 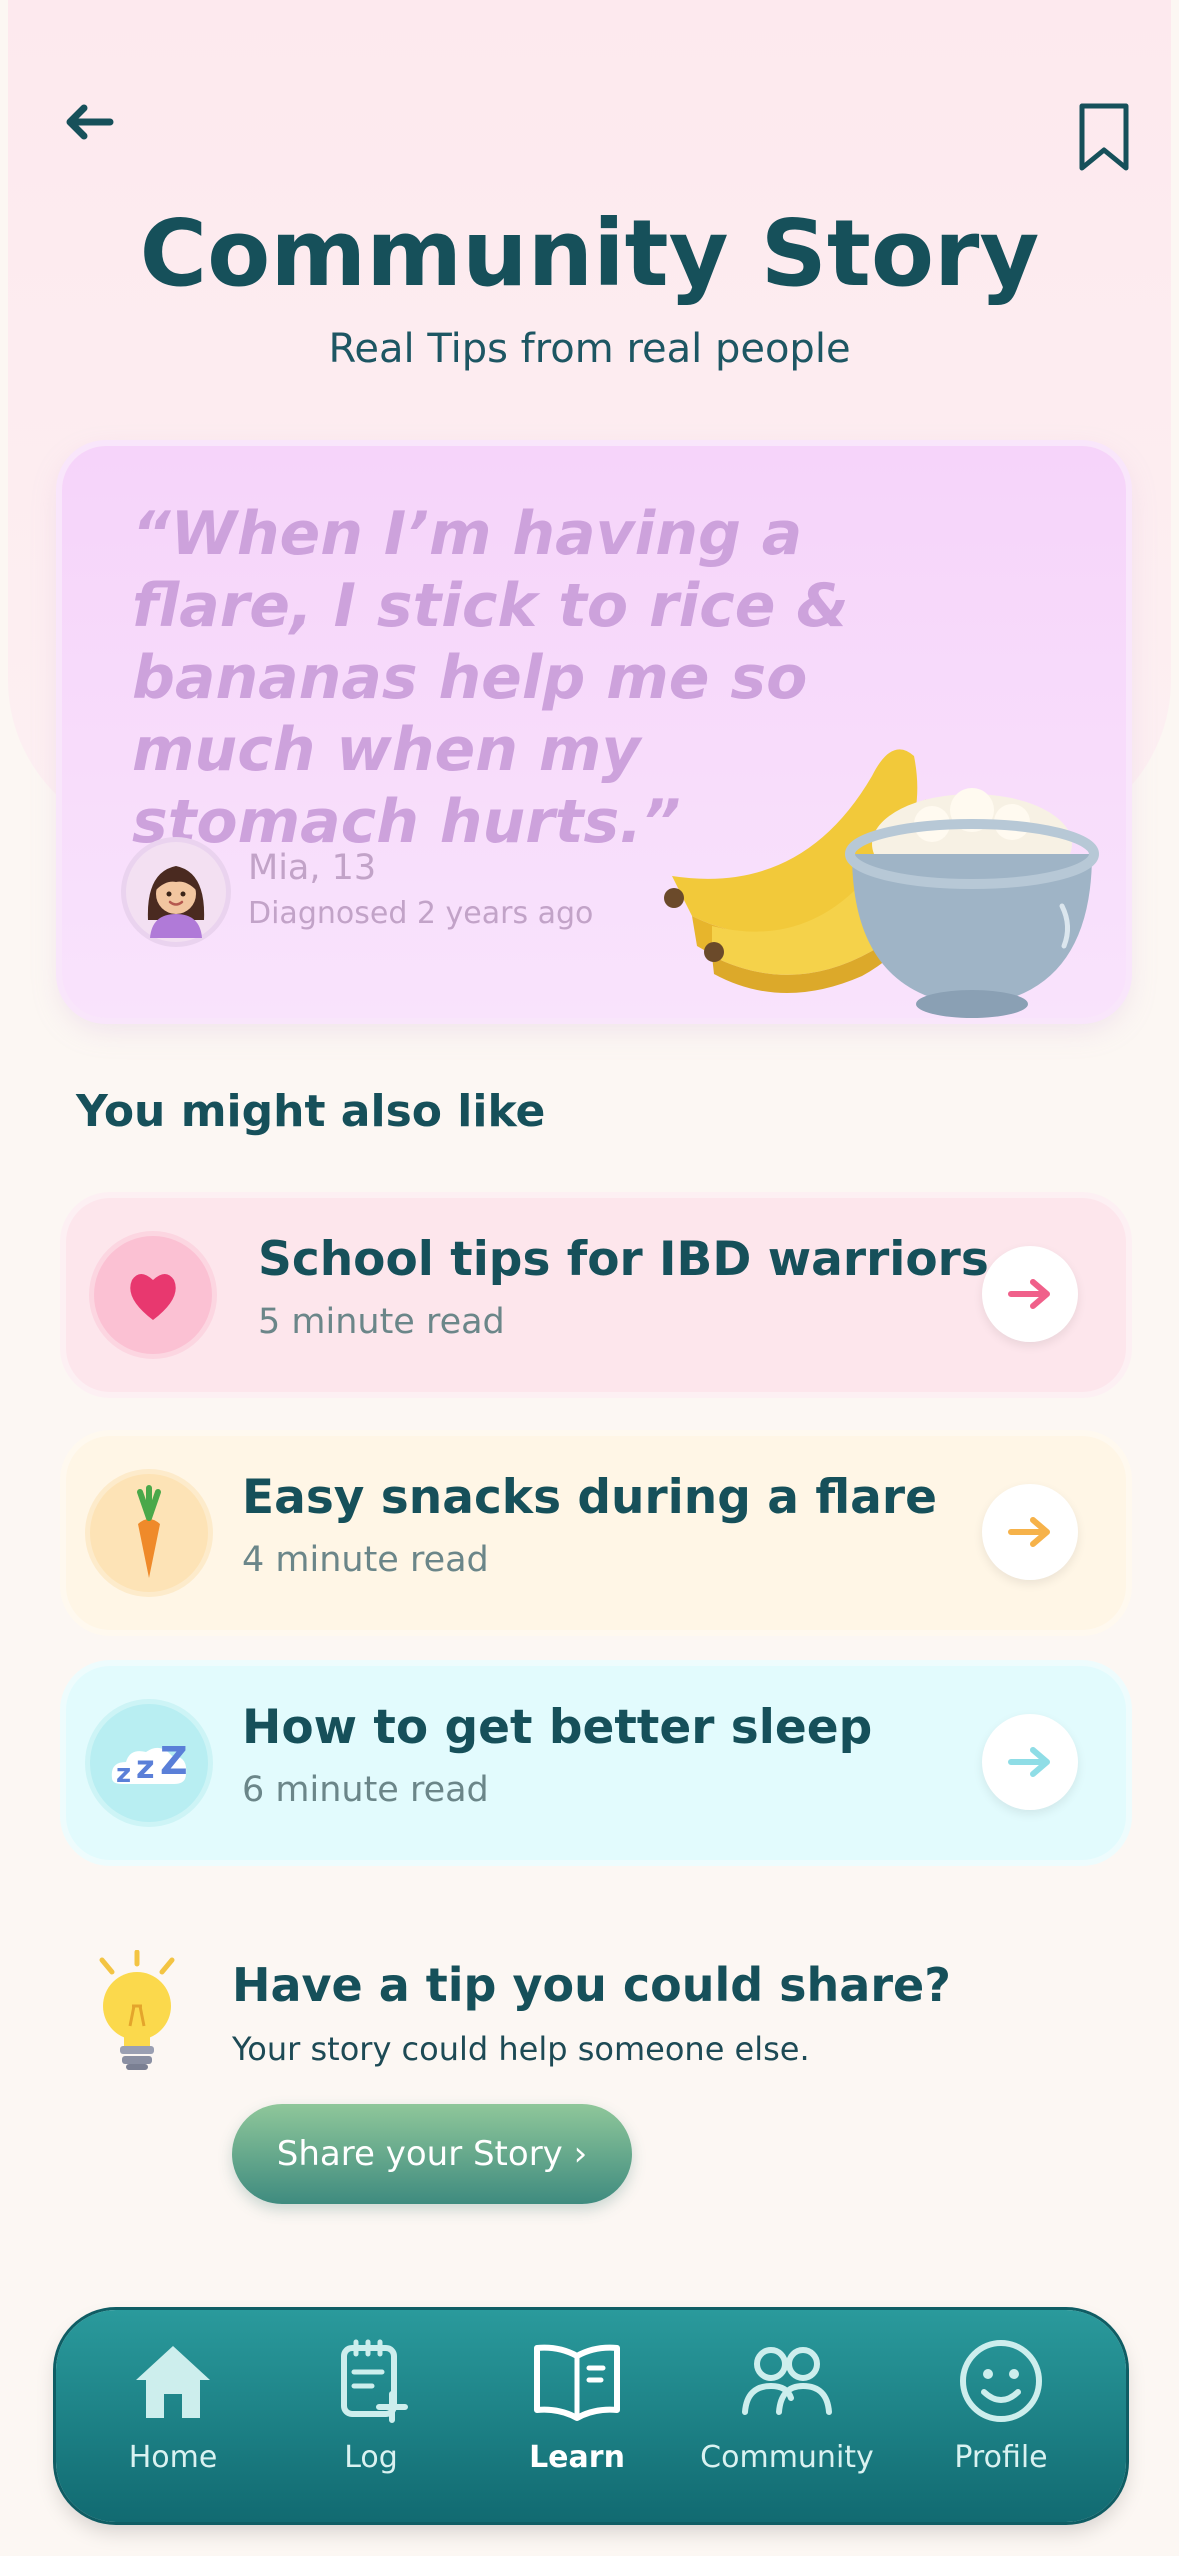 I want to click on article-read-time: 6 minute read, so click(x=365, y=1790).